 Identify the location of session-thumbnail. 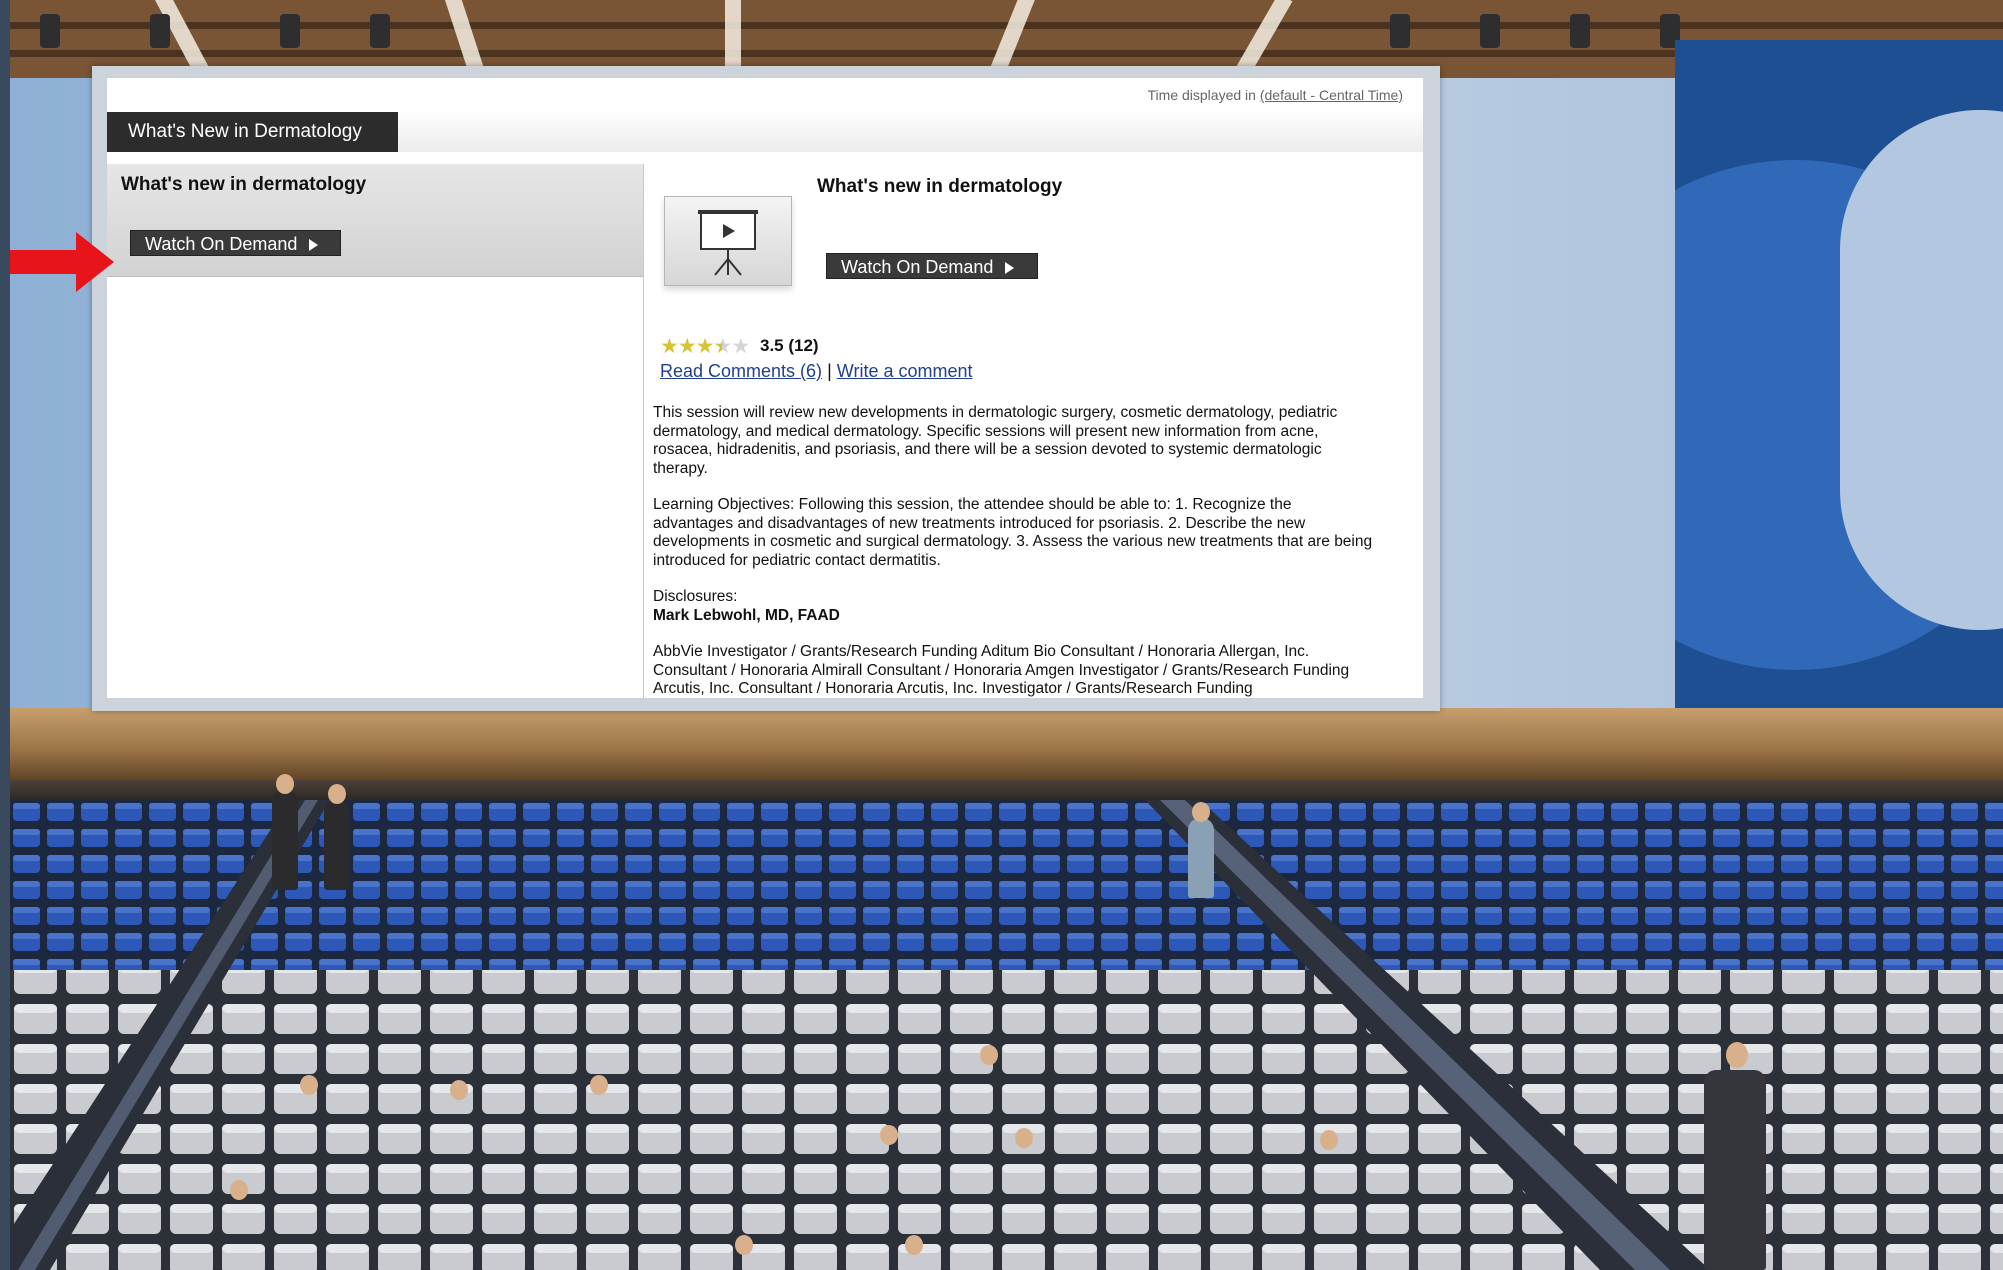
(728, 241).